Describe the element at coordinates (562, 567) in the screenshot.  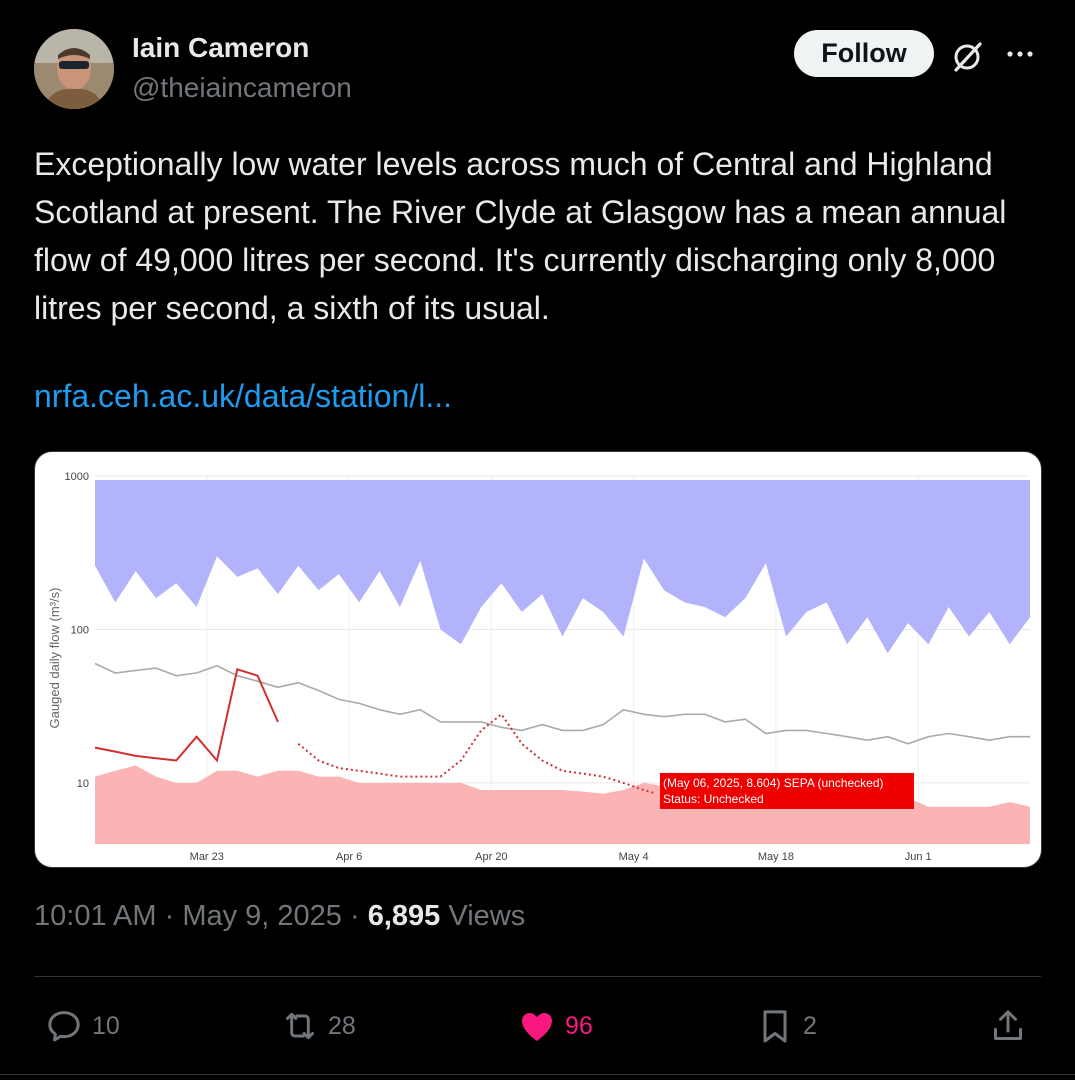
I see `upper-flow-band` at that location.